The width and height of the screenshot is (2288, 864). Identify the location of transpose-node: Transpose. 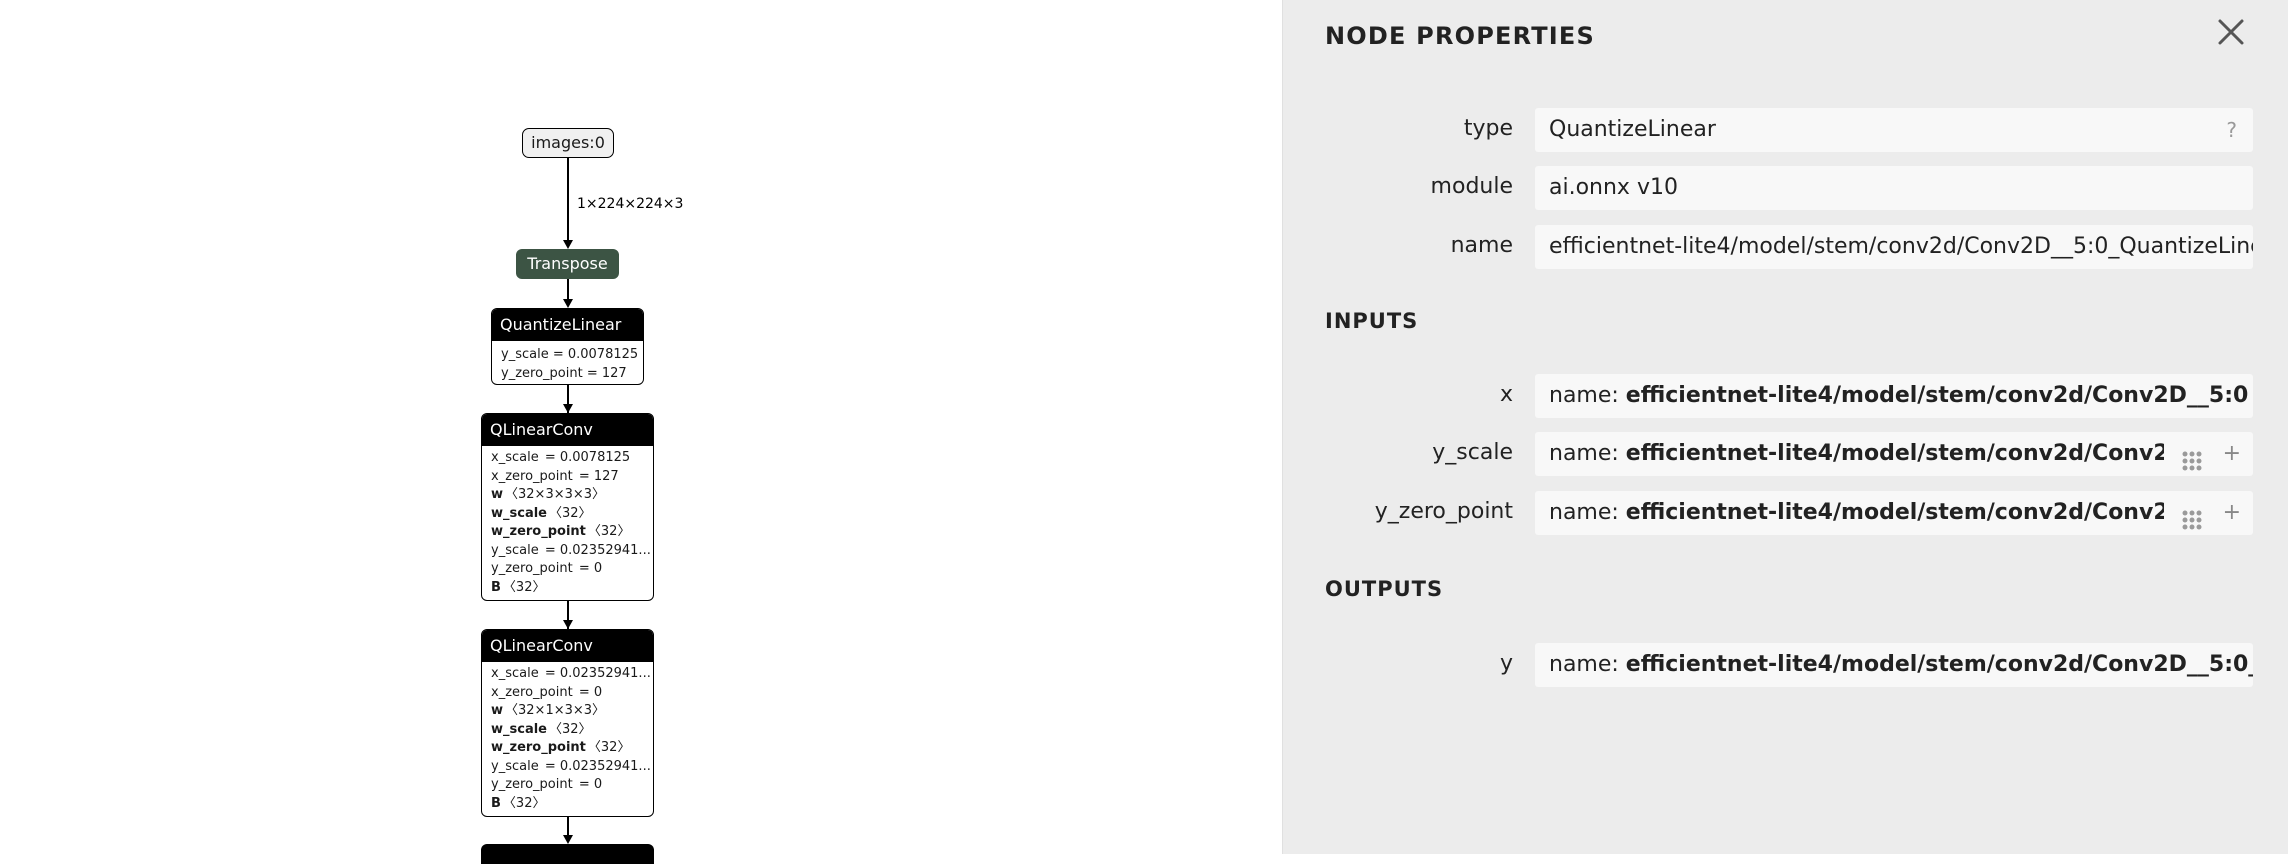
(567, 264).